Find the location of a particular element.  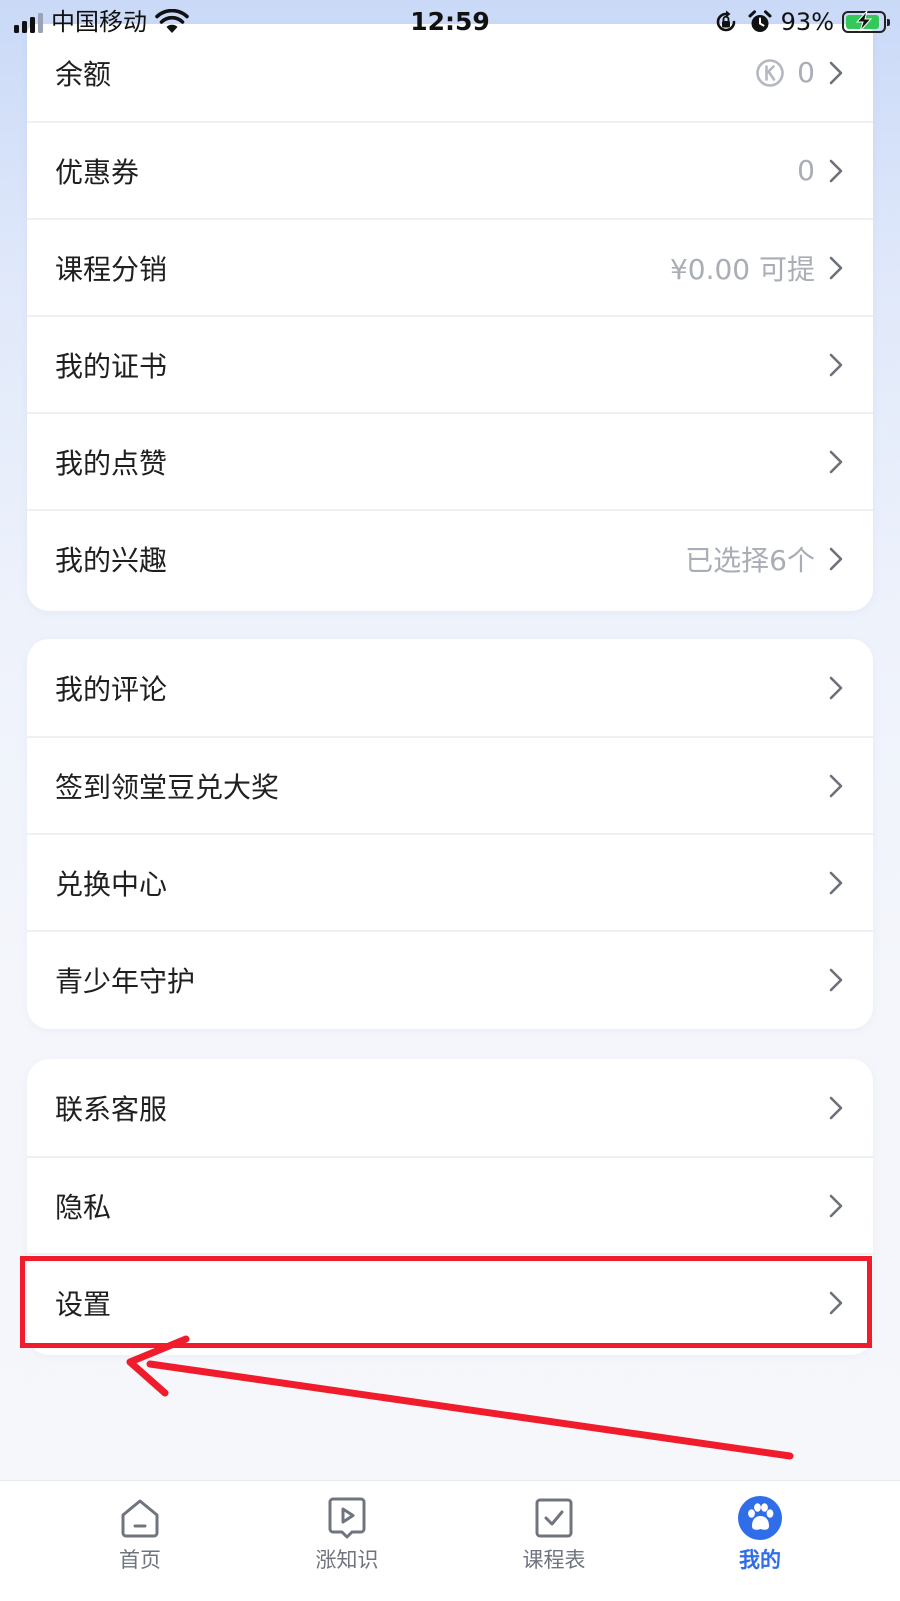

menu-row-label: 隐私 is located at coordinates (83, 1207).